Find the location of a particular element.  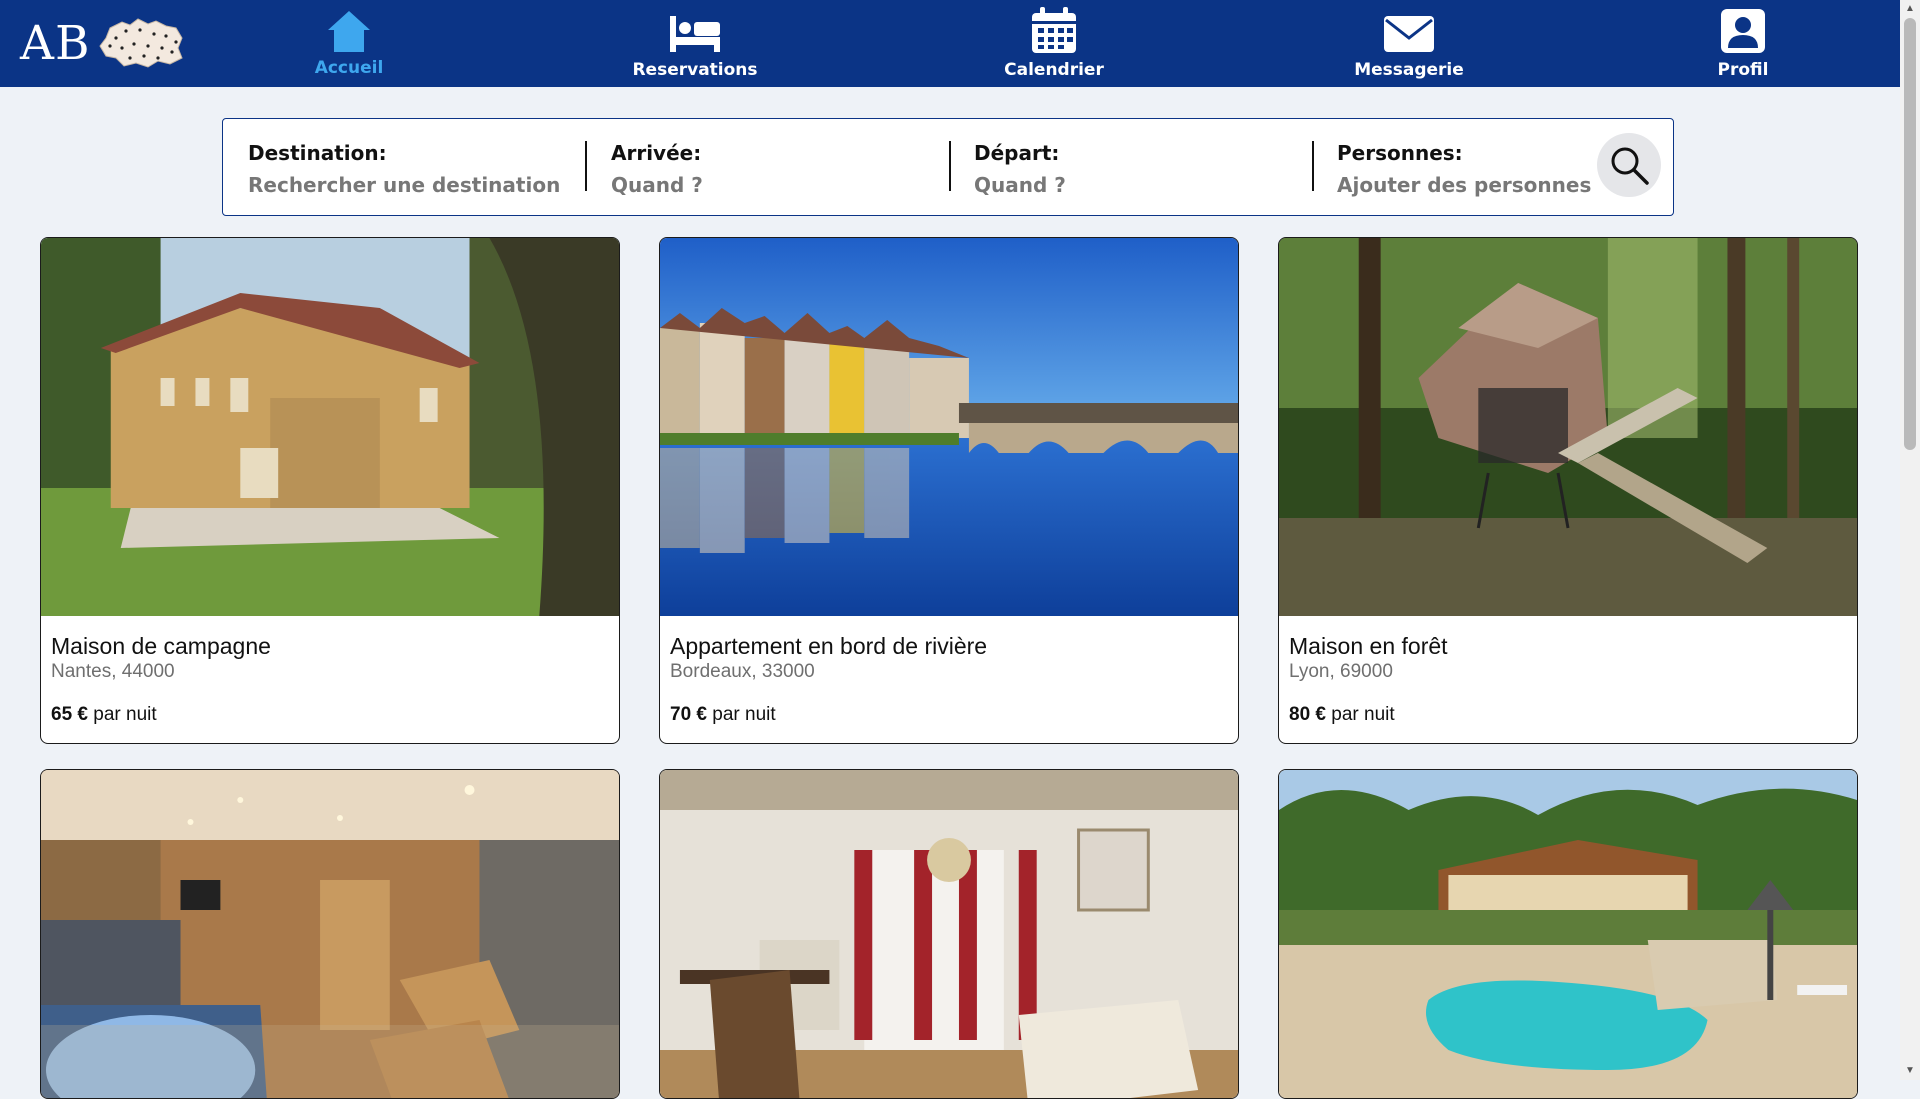

listing-location: Lyon, 69000 is located at coordinates (1341, 671).